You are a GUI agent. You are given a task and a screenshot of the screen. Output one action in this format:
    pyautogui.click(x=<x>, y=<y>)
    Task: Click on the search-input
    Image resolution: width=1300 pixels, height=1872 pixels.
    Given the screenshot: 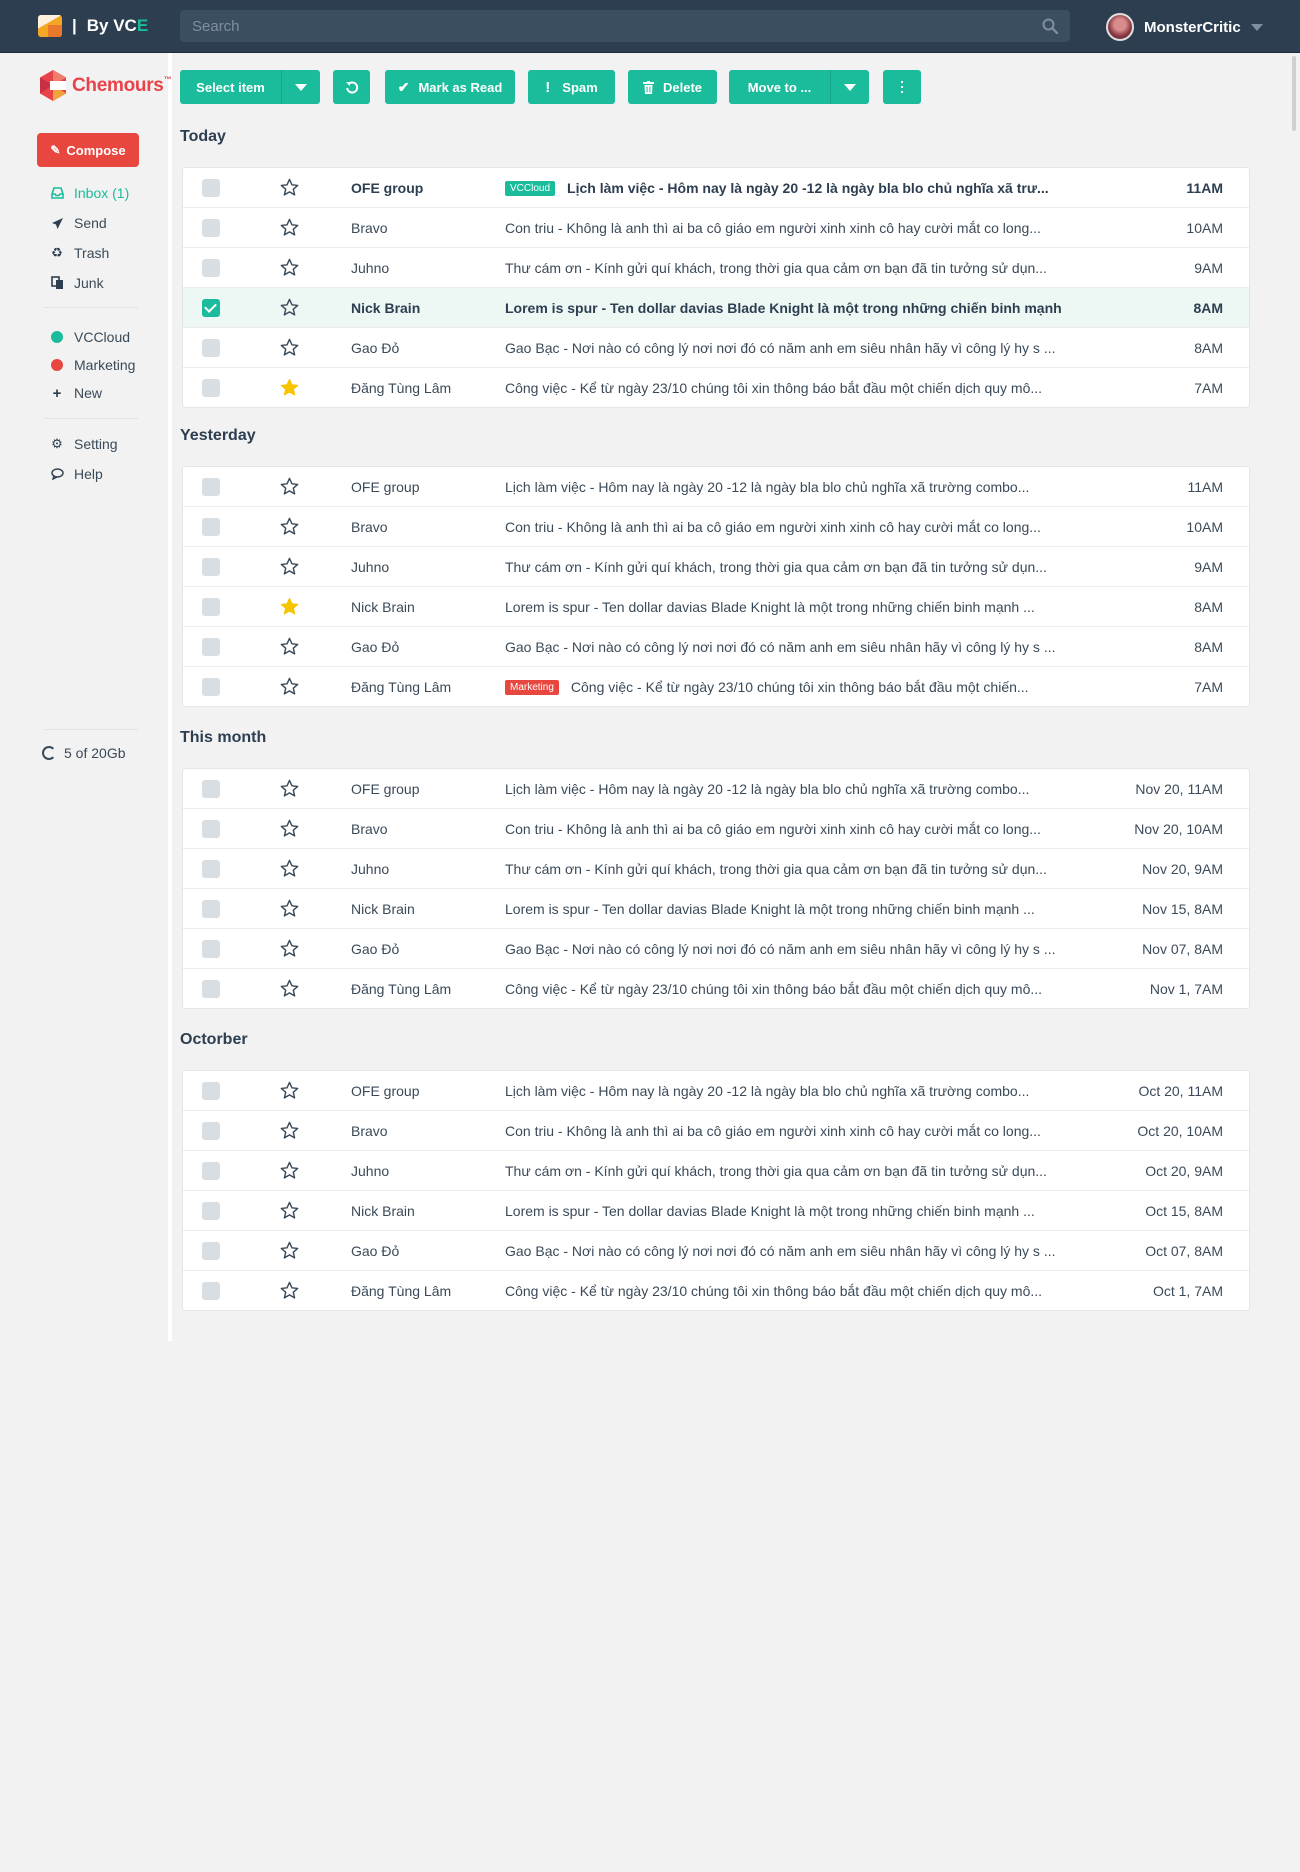 What is the action you would take?
    pyautogui.click(x=602, y=26)
    